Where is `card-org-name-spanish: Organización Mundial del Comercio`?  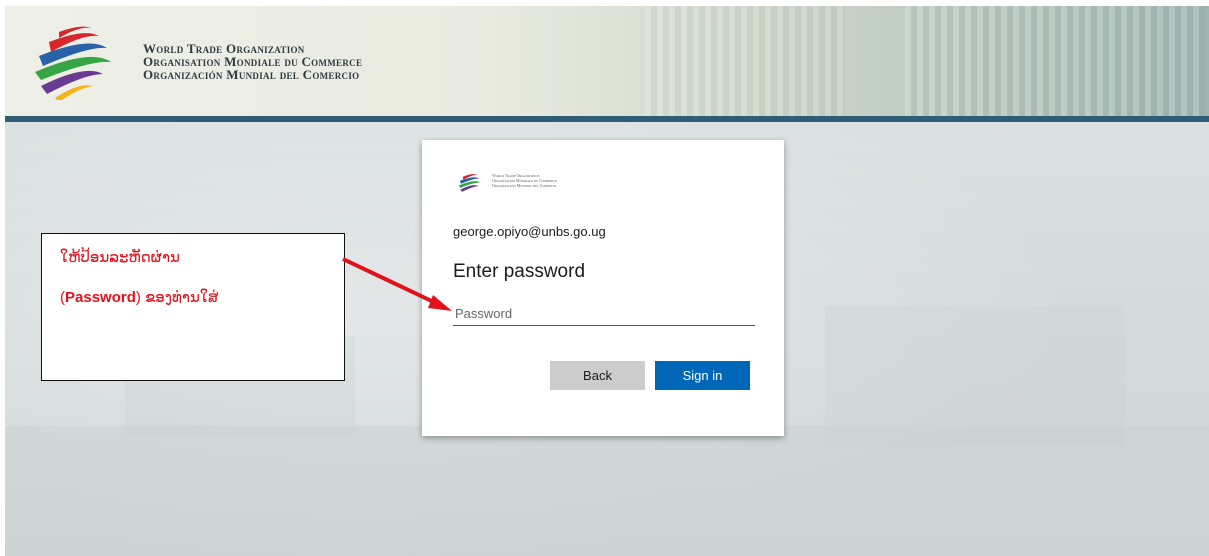
card-org-name-spanish: Organización Mundial del Comercio is located at coordinates (524, 185).